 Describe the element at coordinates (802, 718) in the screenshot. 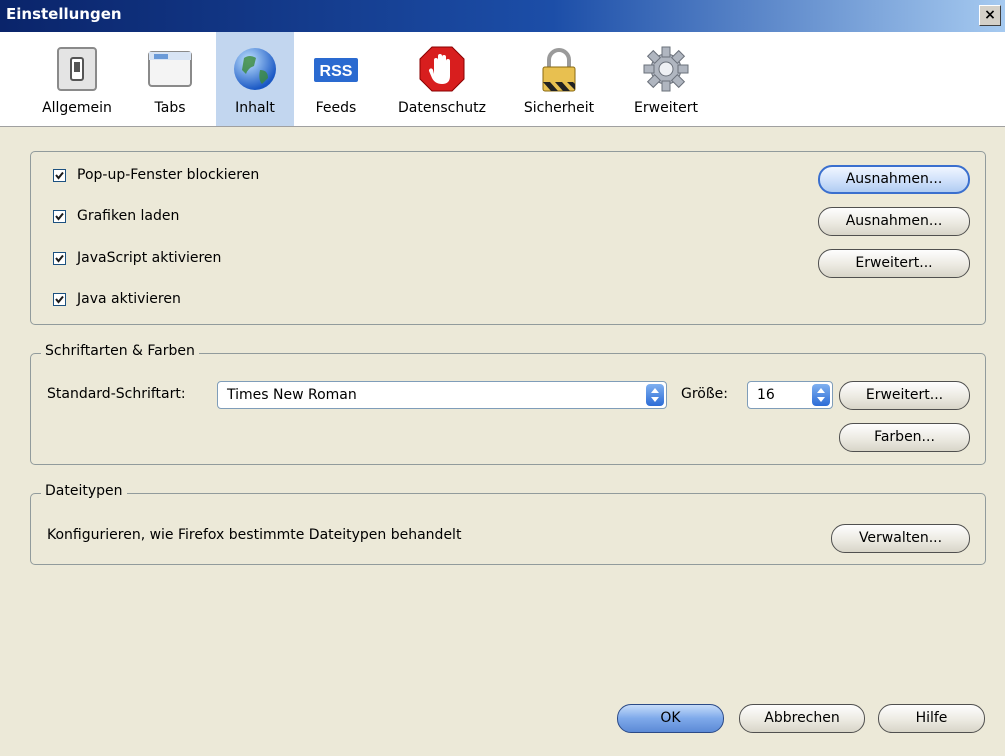

I see `cancel-button: Abbrechen` at that location.